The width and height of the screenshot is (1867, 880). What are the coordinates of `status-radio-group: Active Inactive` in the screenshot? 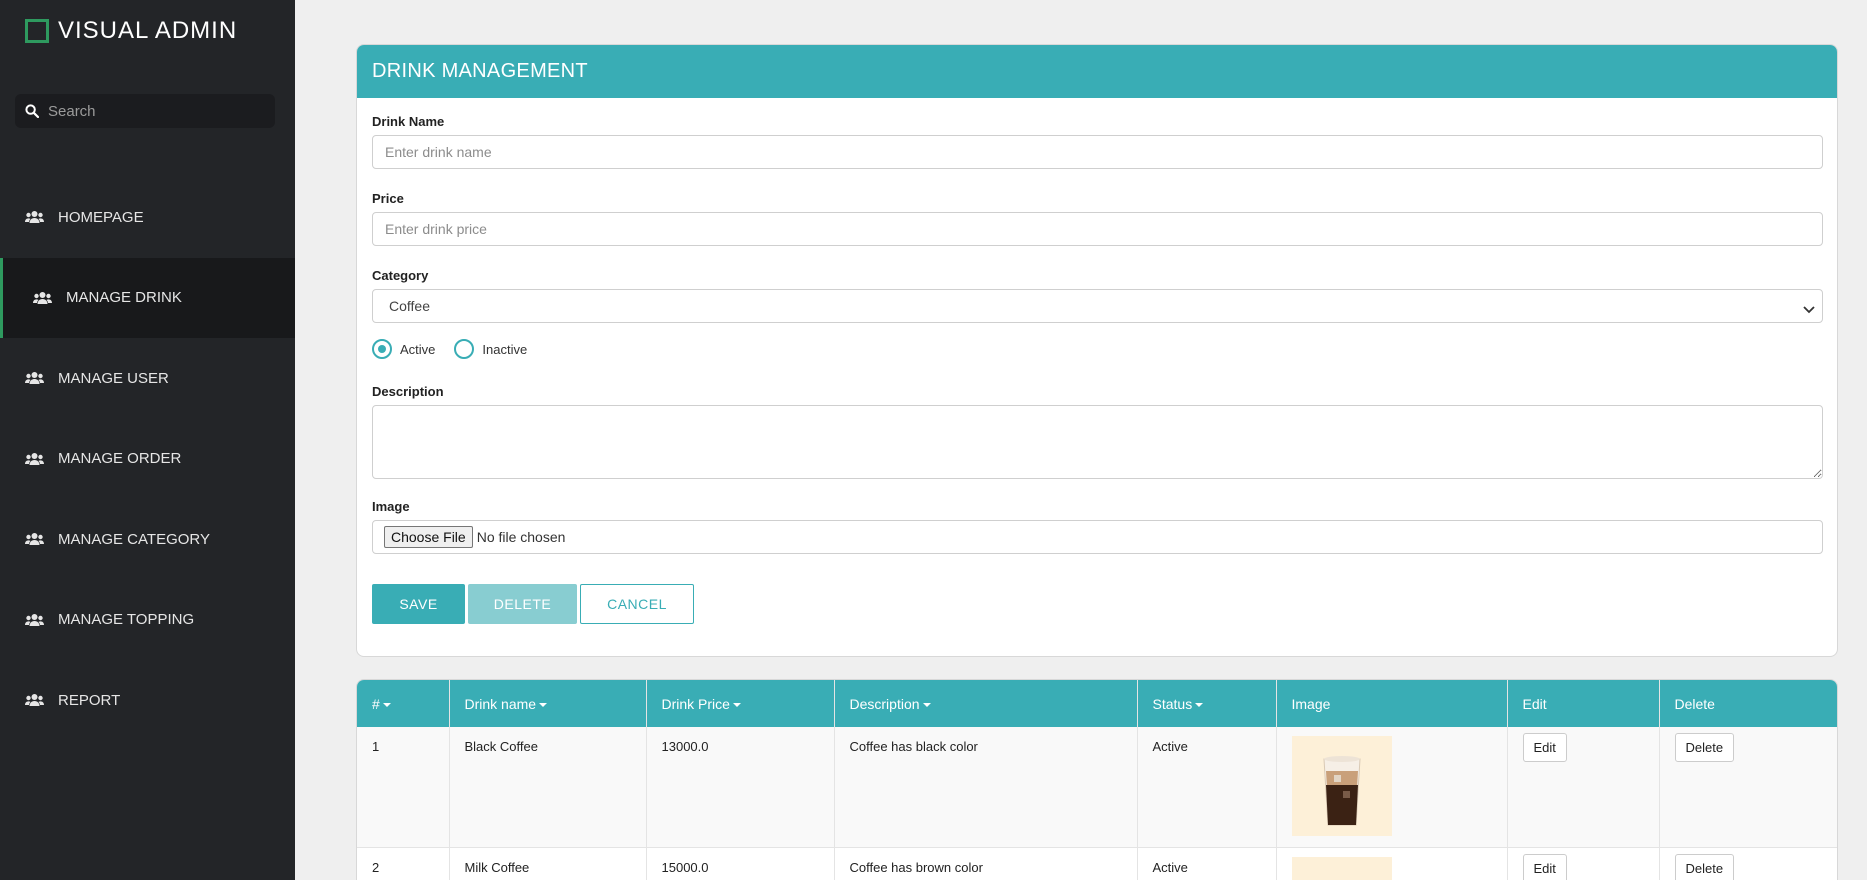 It's located at (1097, 349).